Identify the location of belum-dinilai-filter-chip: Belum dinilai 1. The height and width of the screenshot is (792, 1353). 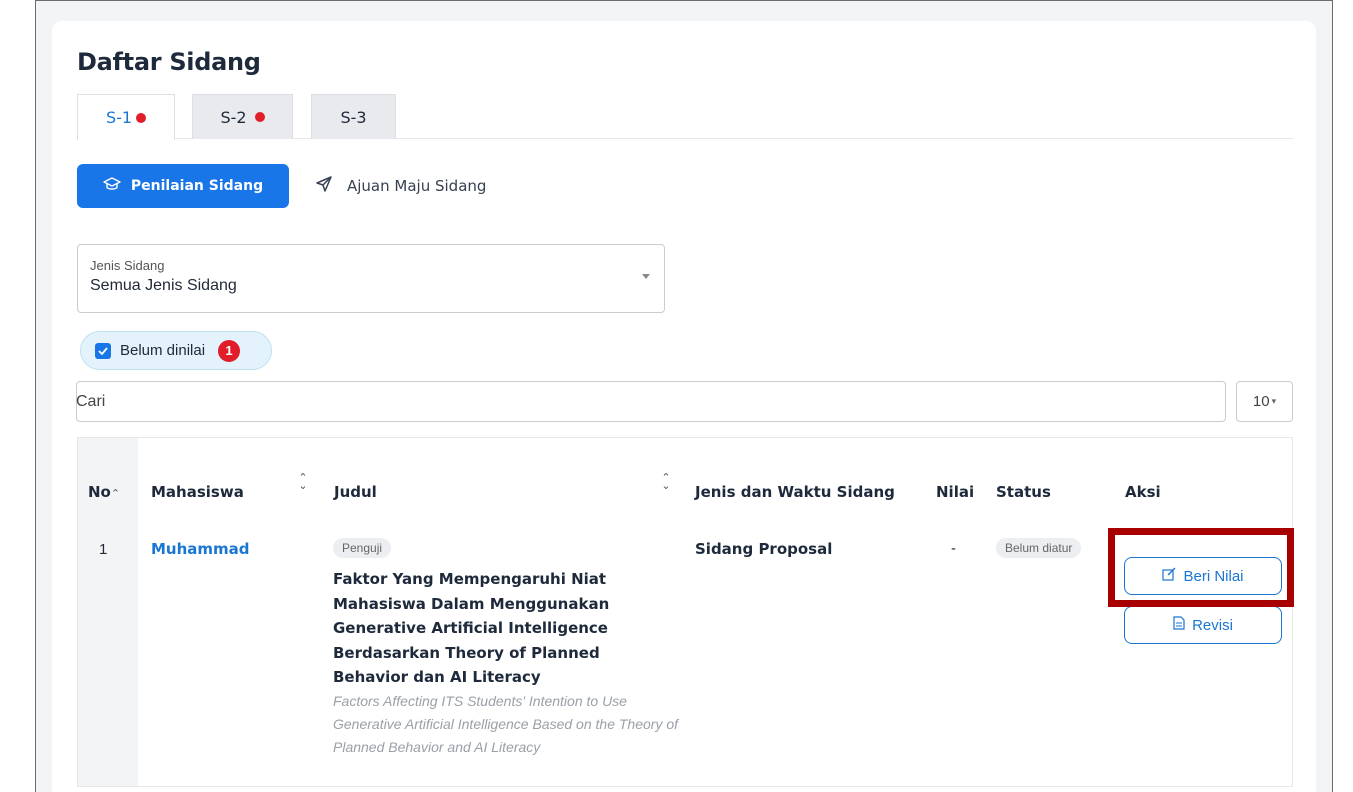
(176, 350).